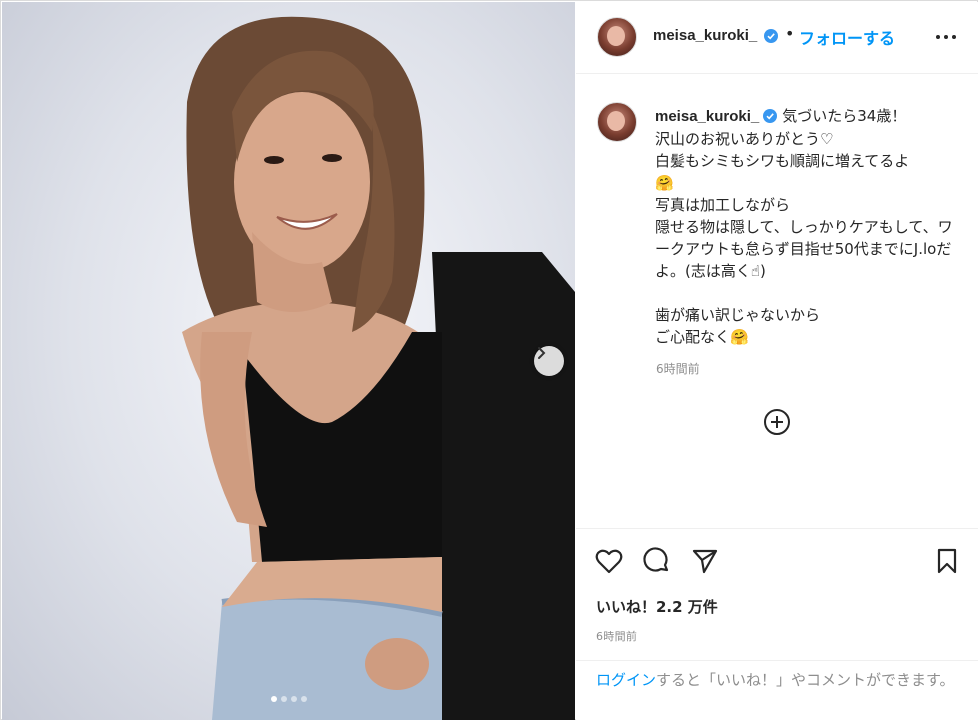 This screenshot has width=978, height=720. I want to click on likes-count: いいね！2.2 万件, so click(657, 606).